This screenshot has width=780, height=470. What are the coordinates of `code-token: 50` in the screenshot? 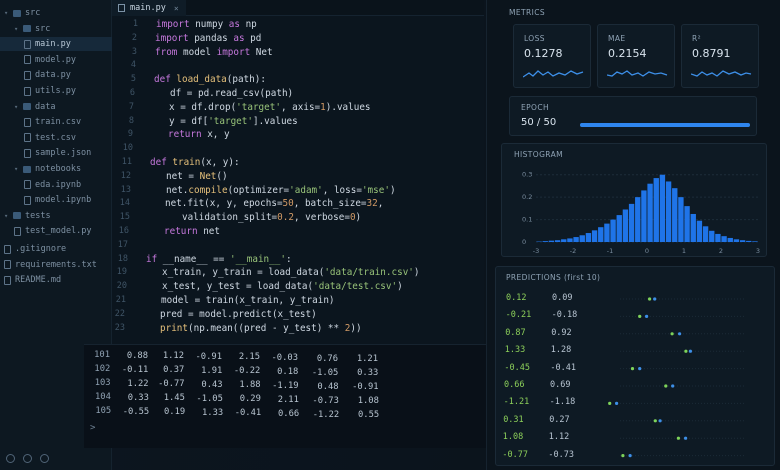 It's located at (288, 204).